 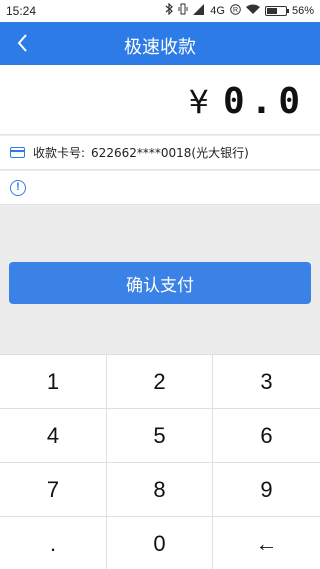 What do you see at coordinates (264, 101) in the screenshot?
I see `amount-value: 0.0` at bounding box center [264, 101].